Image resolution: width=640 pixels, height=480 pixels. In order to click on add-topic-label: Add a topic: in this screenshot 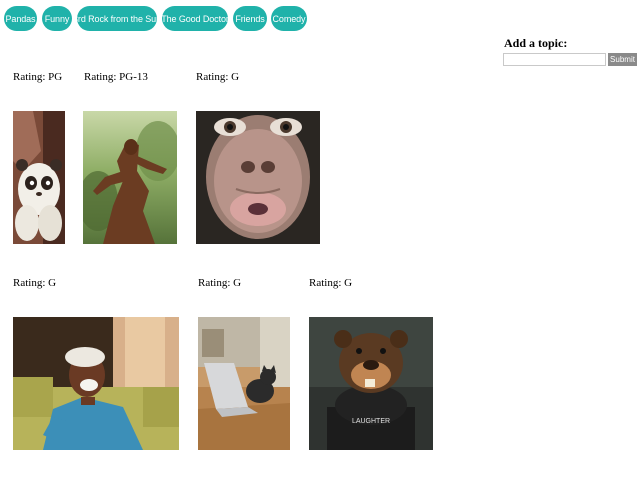, I will do `click(536, 43)`.